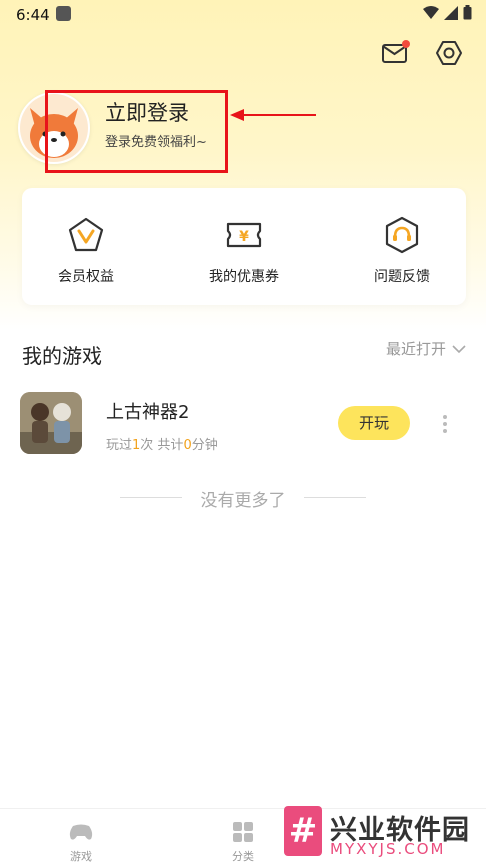 The height and width of the screenshot is (865, 486). I want to click on grid-category-icon, so click(243, 832).